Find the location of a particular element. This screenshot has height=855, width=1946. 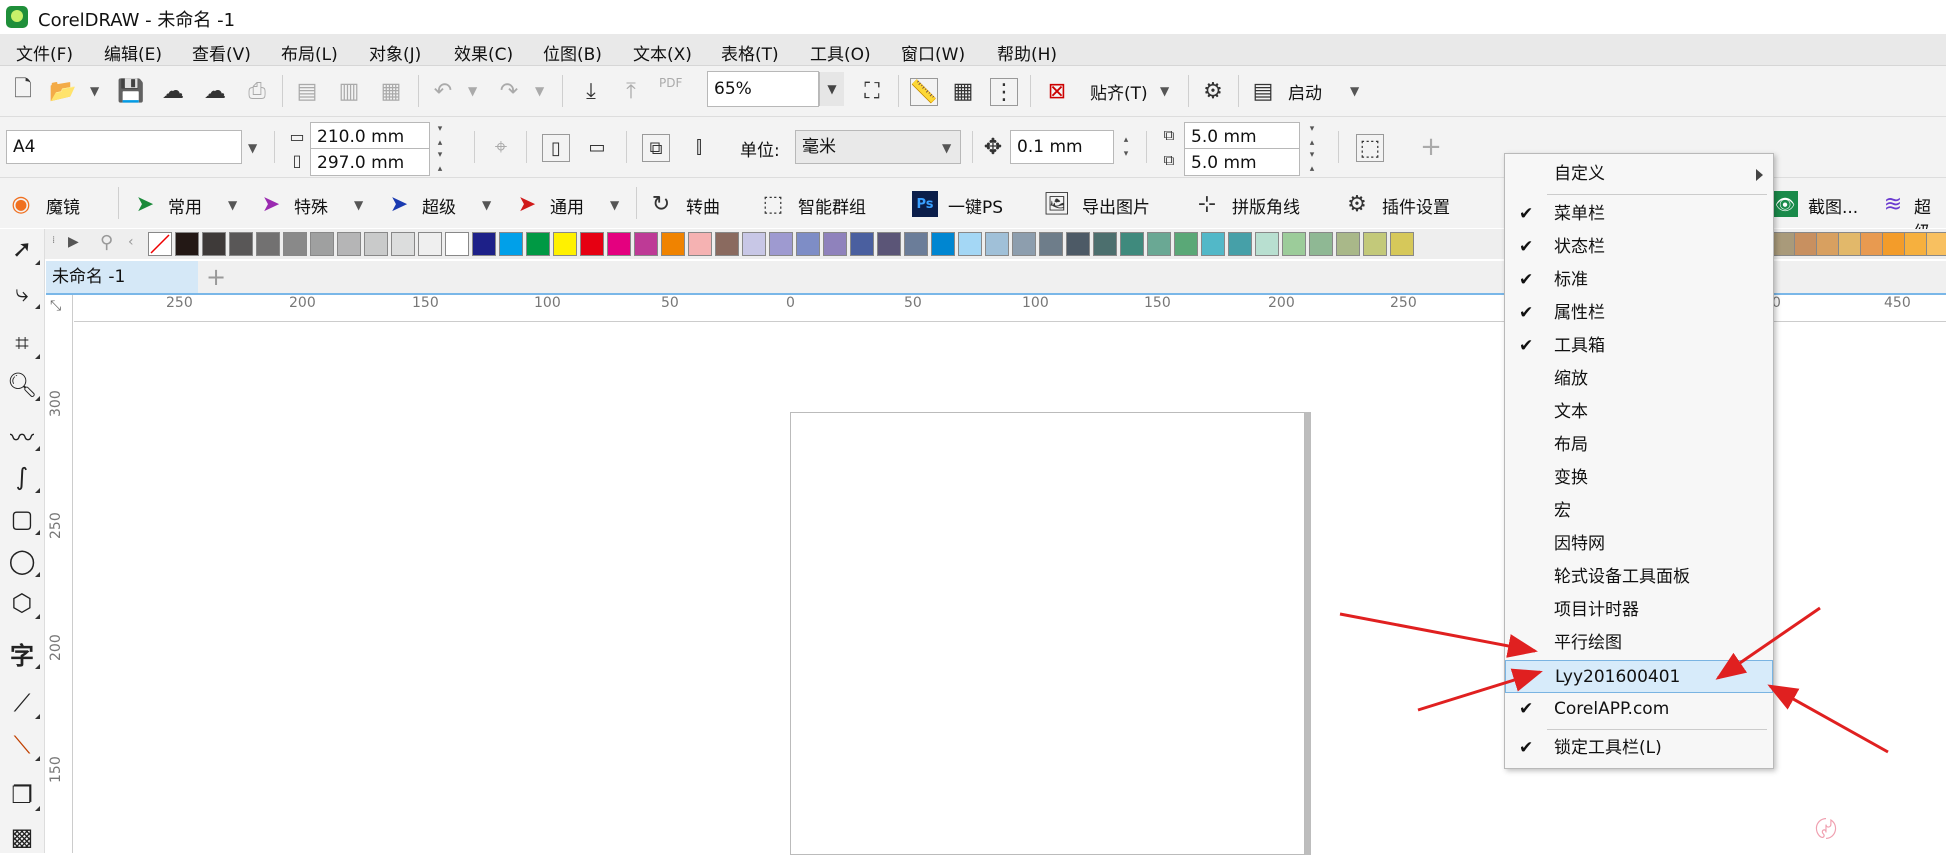

duplicate-x-field: 5.0 mm is located at coordinates (1242, 136).